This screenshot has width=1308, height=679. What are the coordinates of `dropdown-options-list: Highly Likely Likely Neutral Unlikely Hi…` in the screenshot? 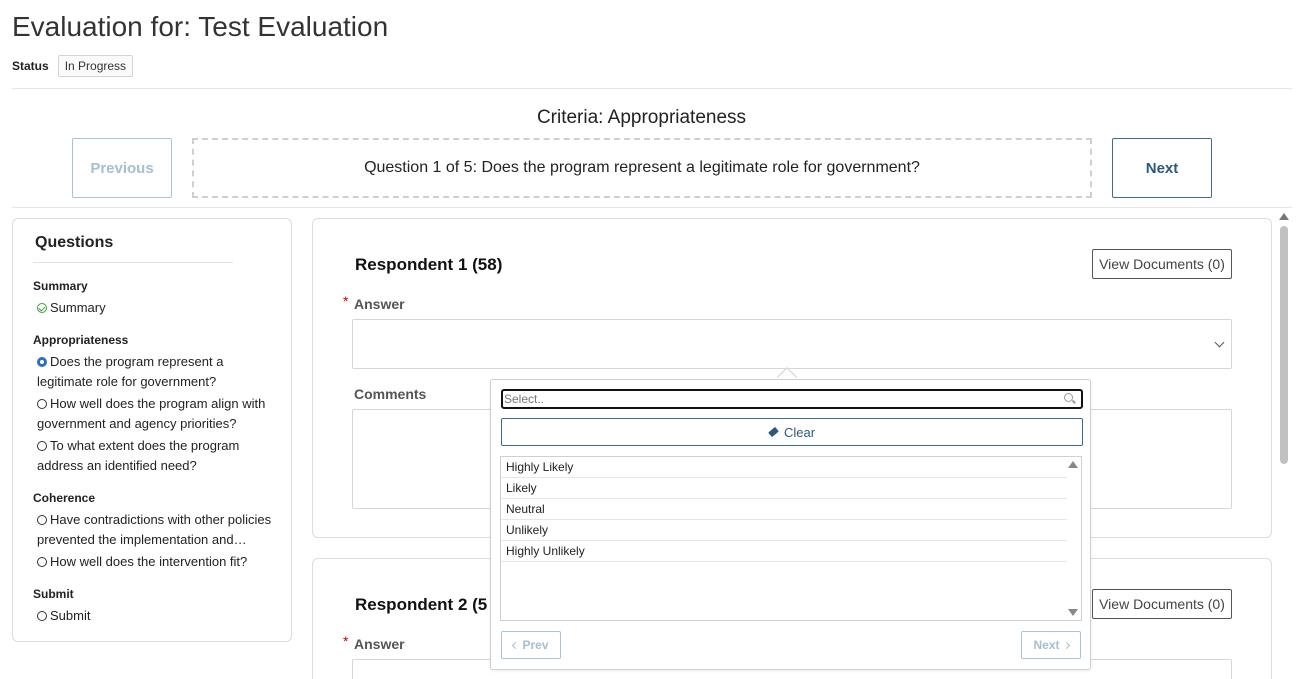 It's located at (791, 538).